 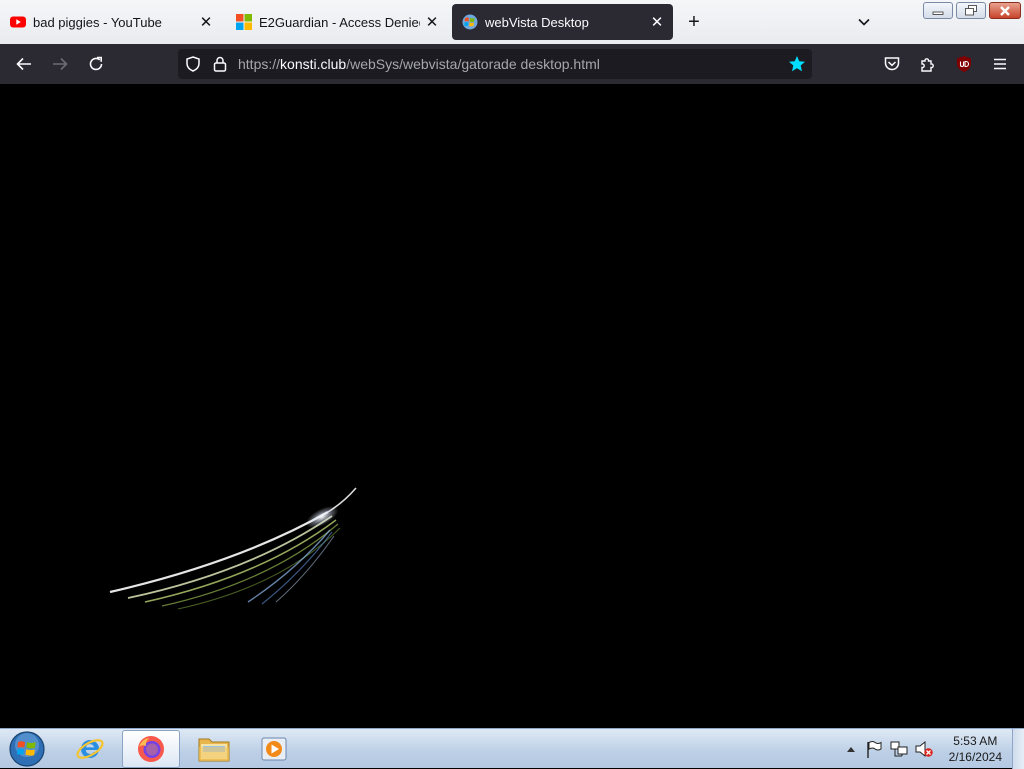 I want to click on windows-animation-streaks-graphic, so click(x=233, y=548).